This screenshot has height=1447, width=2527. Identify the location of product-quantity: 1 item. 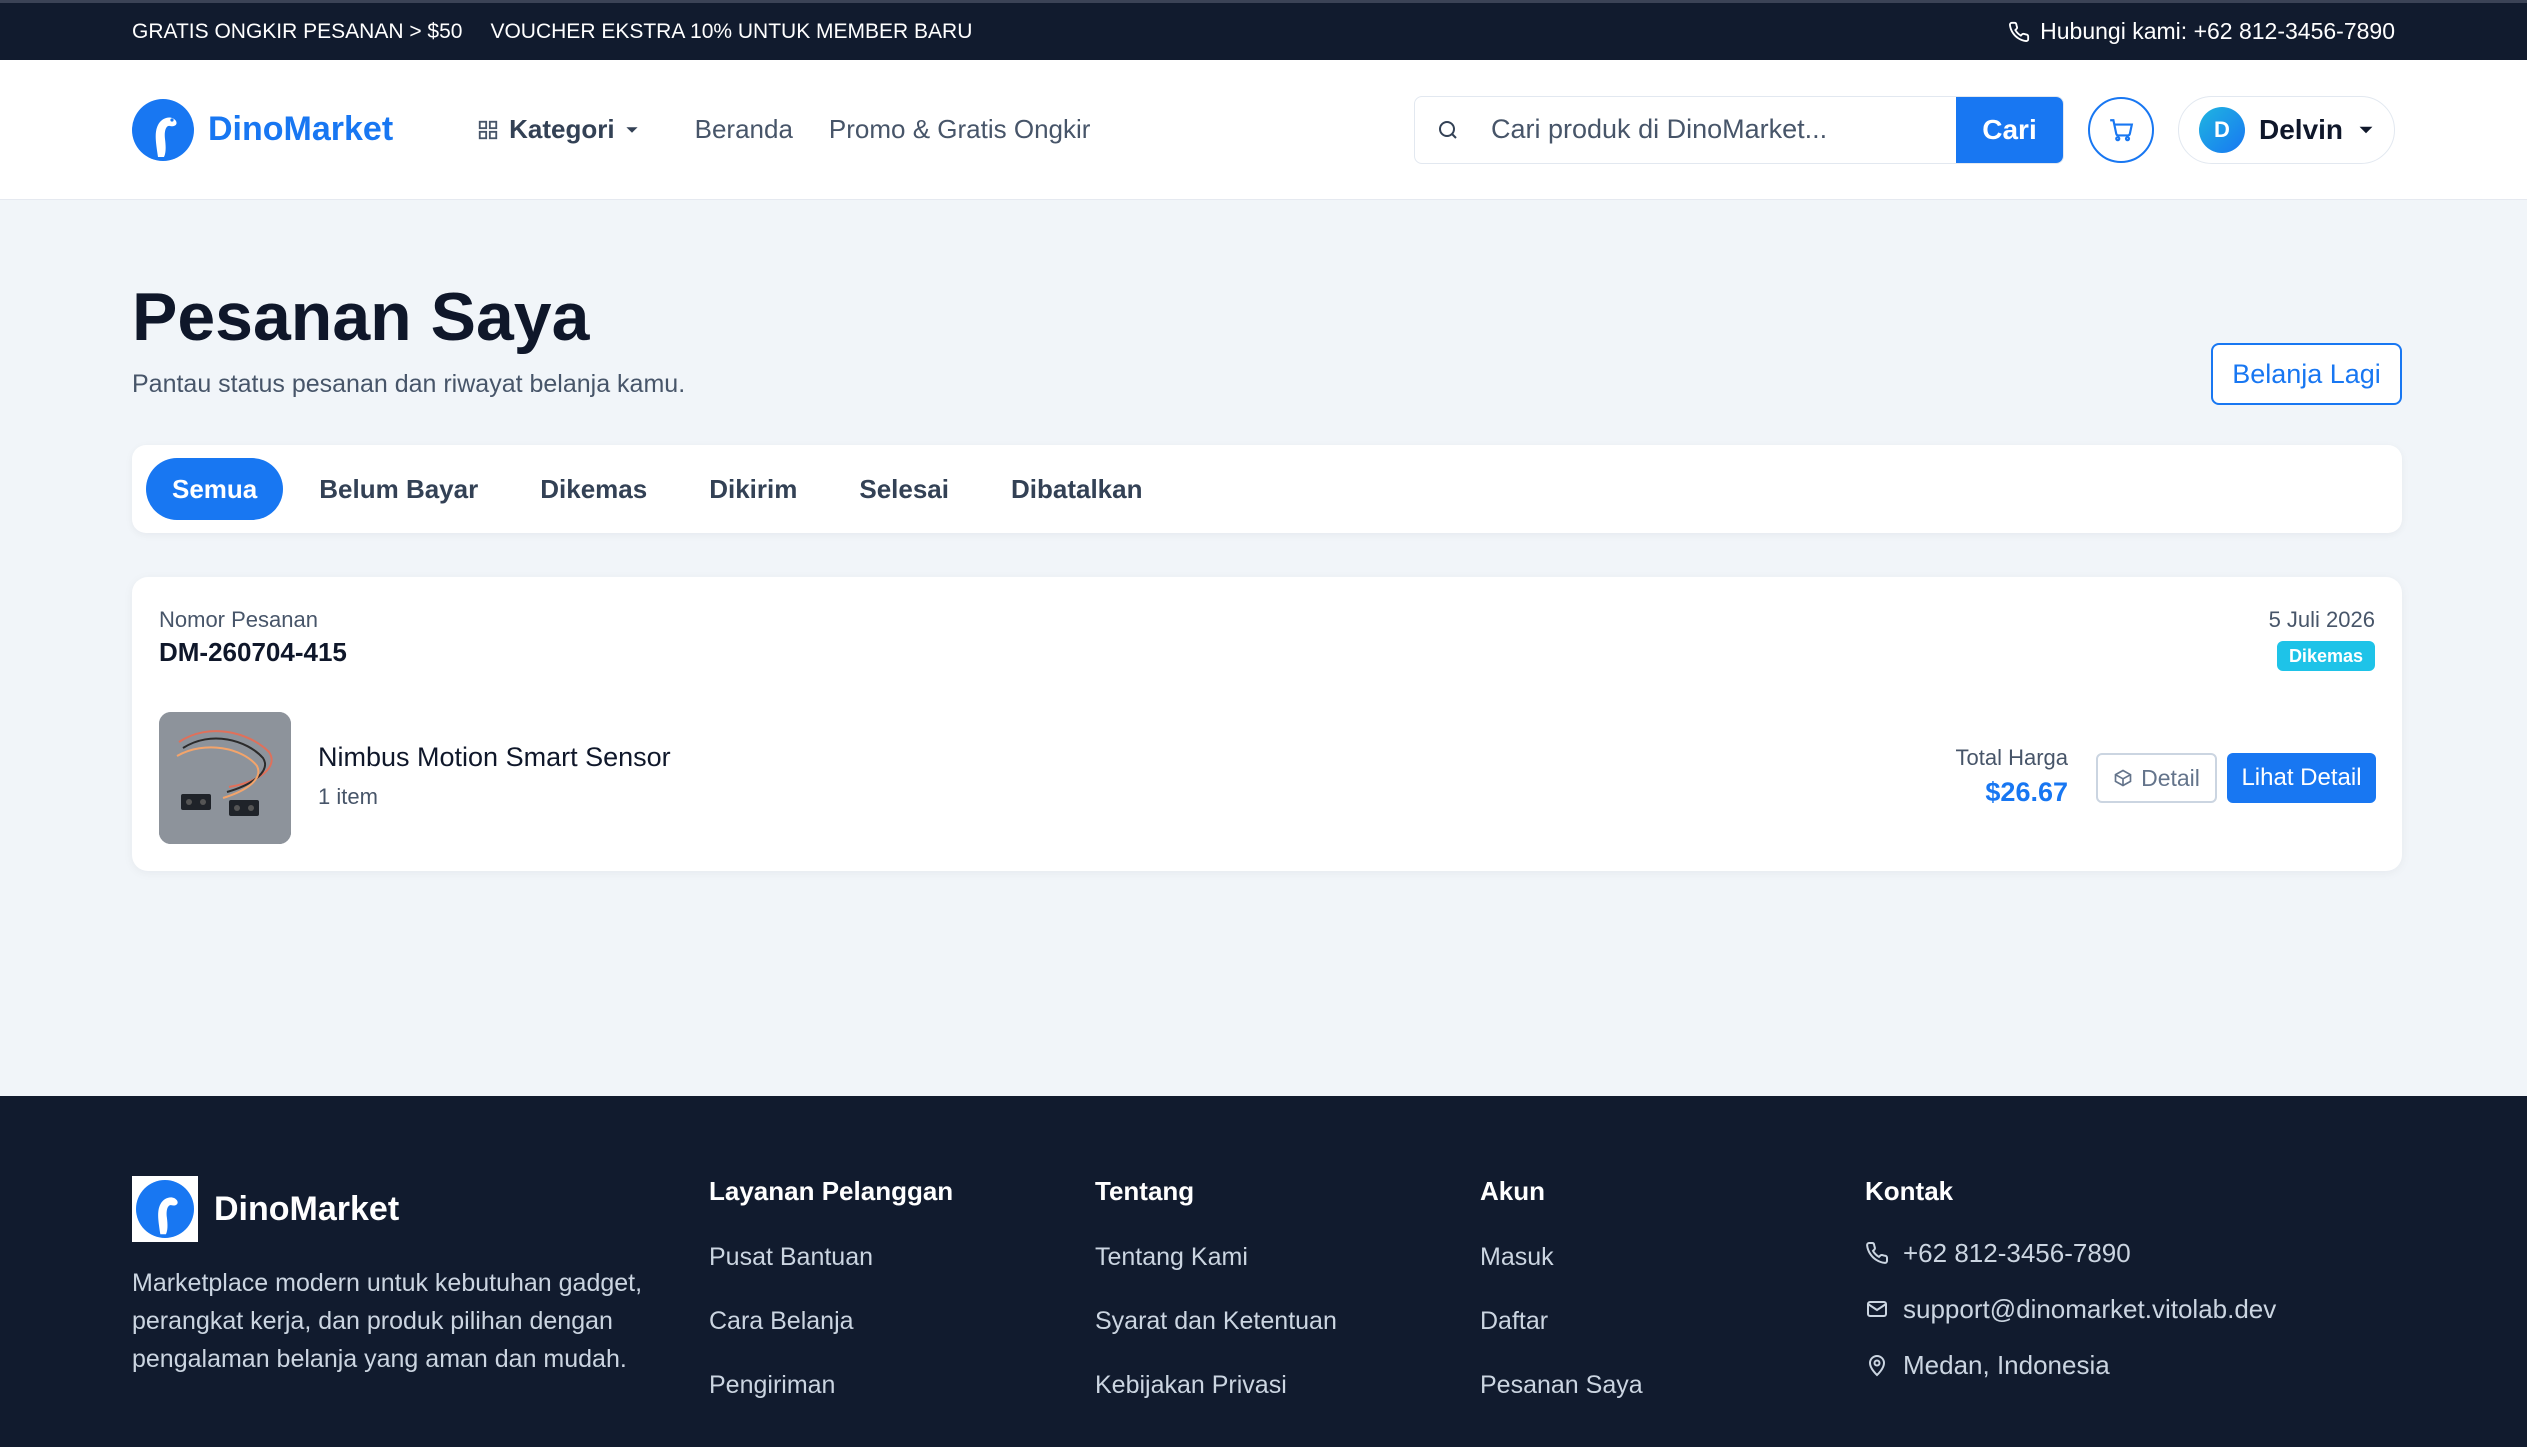
(348, 796).